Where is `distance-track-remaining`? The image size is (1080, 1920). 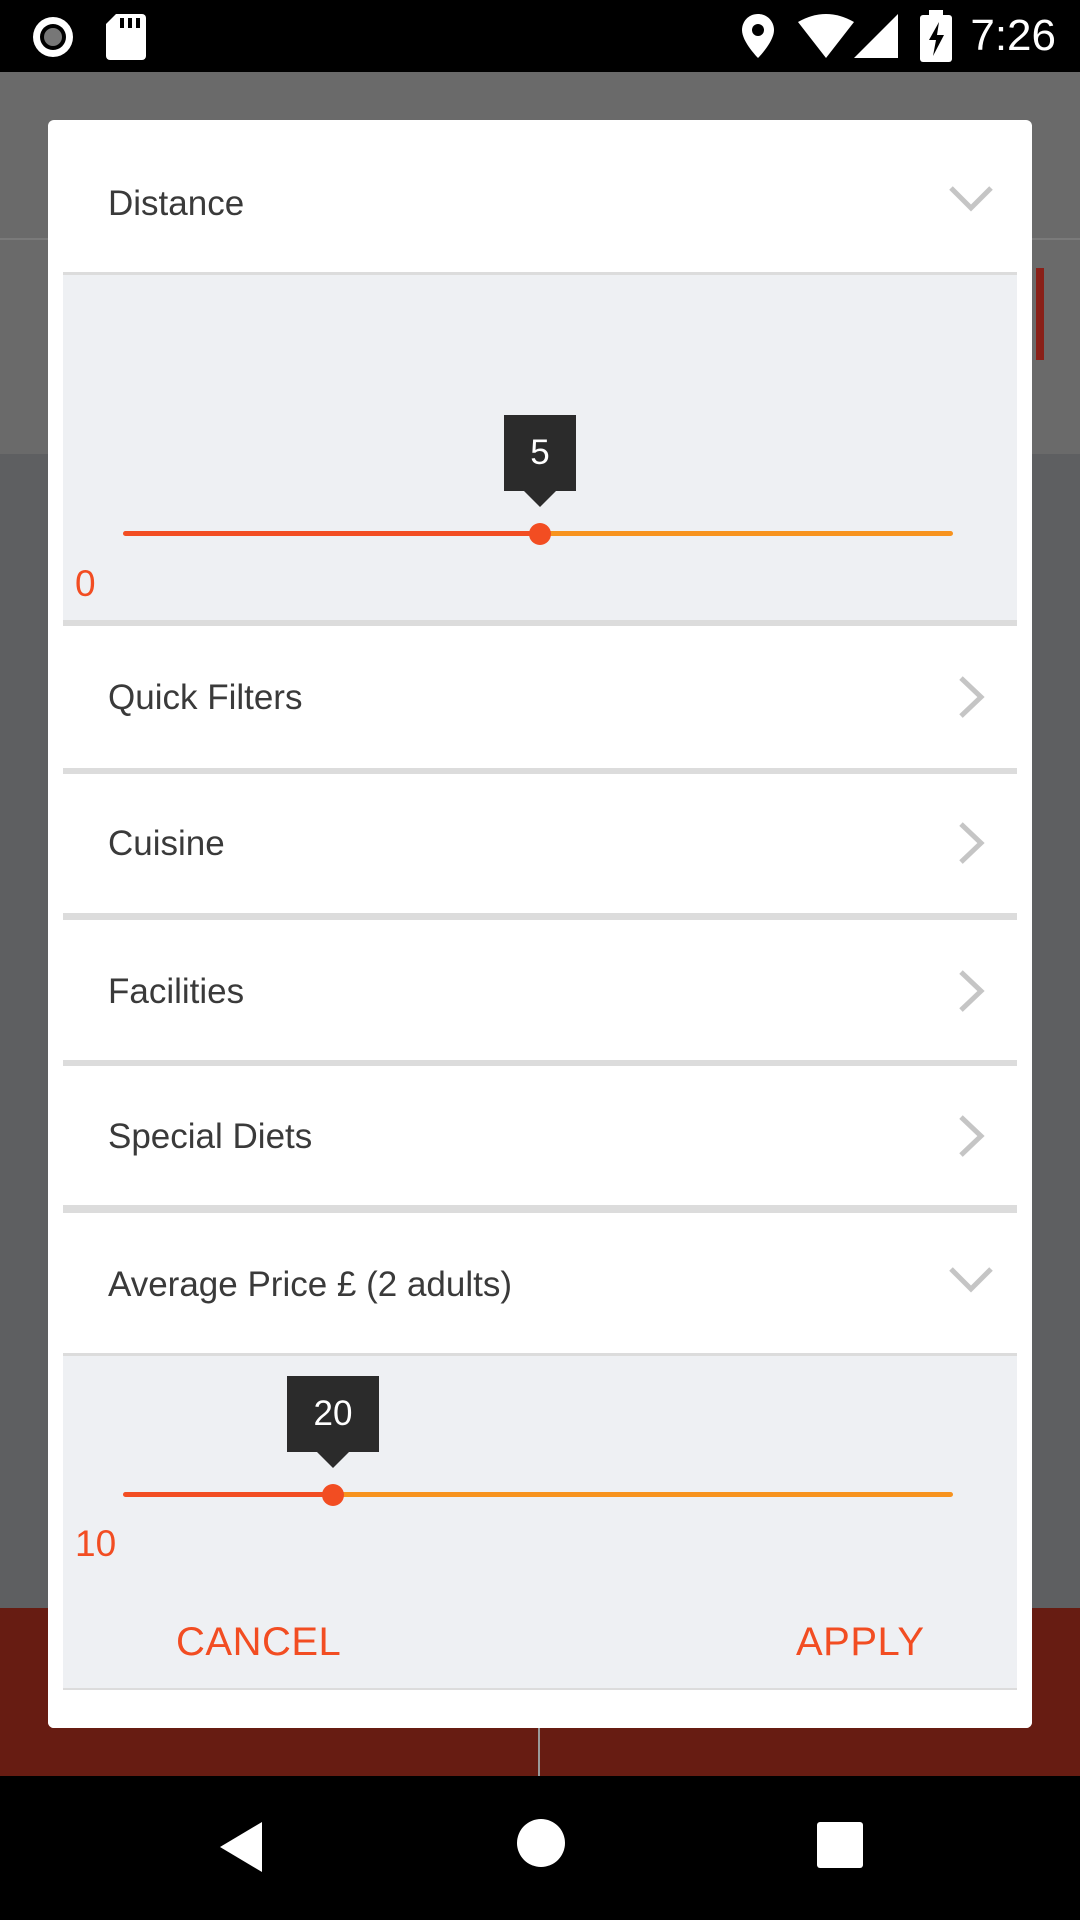
distance-track-remaining is located at coordinates (746, 533).